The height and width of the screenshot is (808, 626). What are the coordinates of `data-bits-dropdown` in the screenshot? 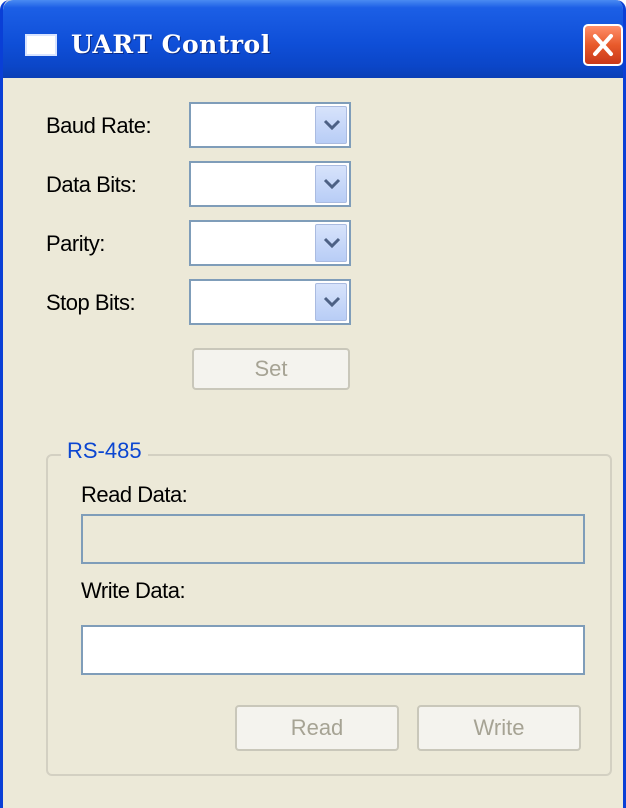 It's located at (270, 184).